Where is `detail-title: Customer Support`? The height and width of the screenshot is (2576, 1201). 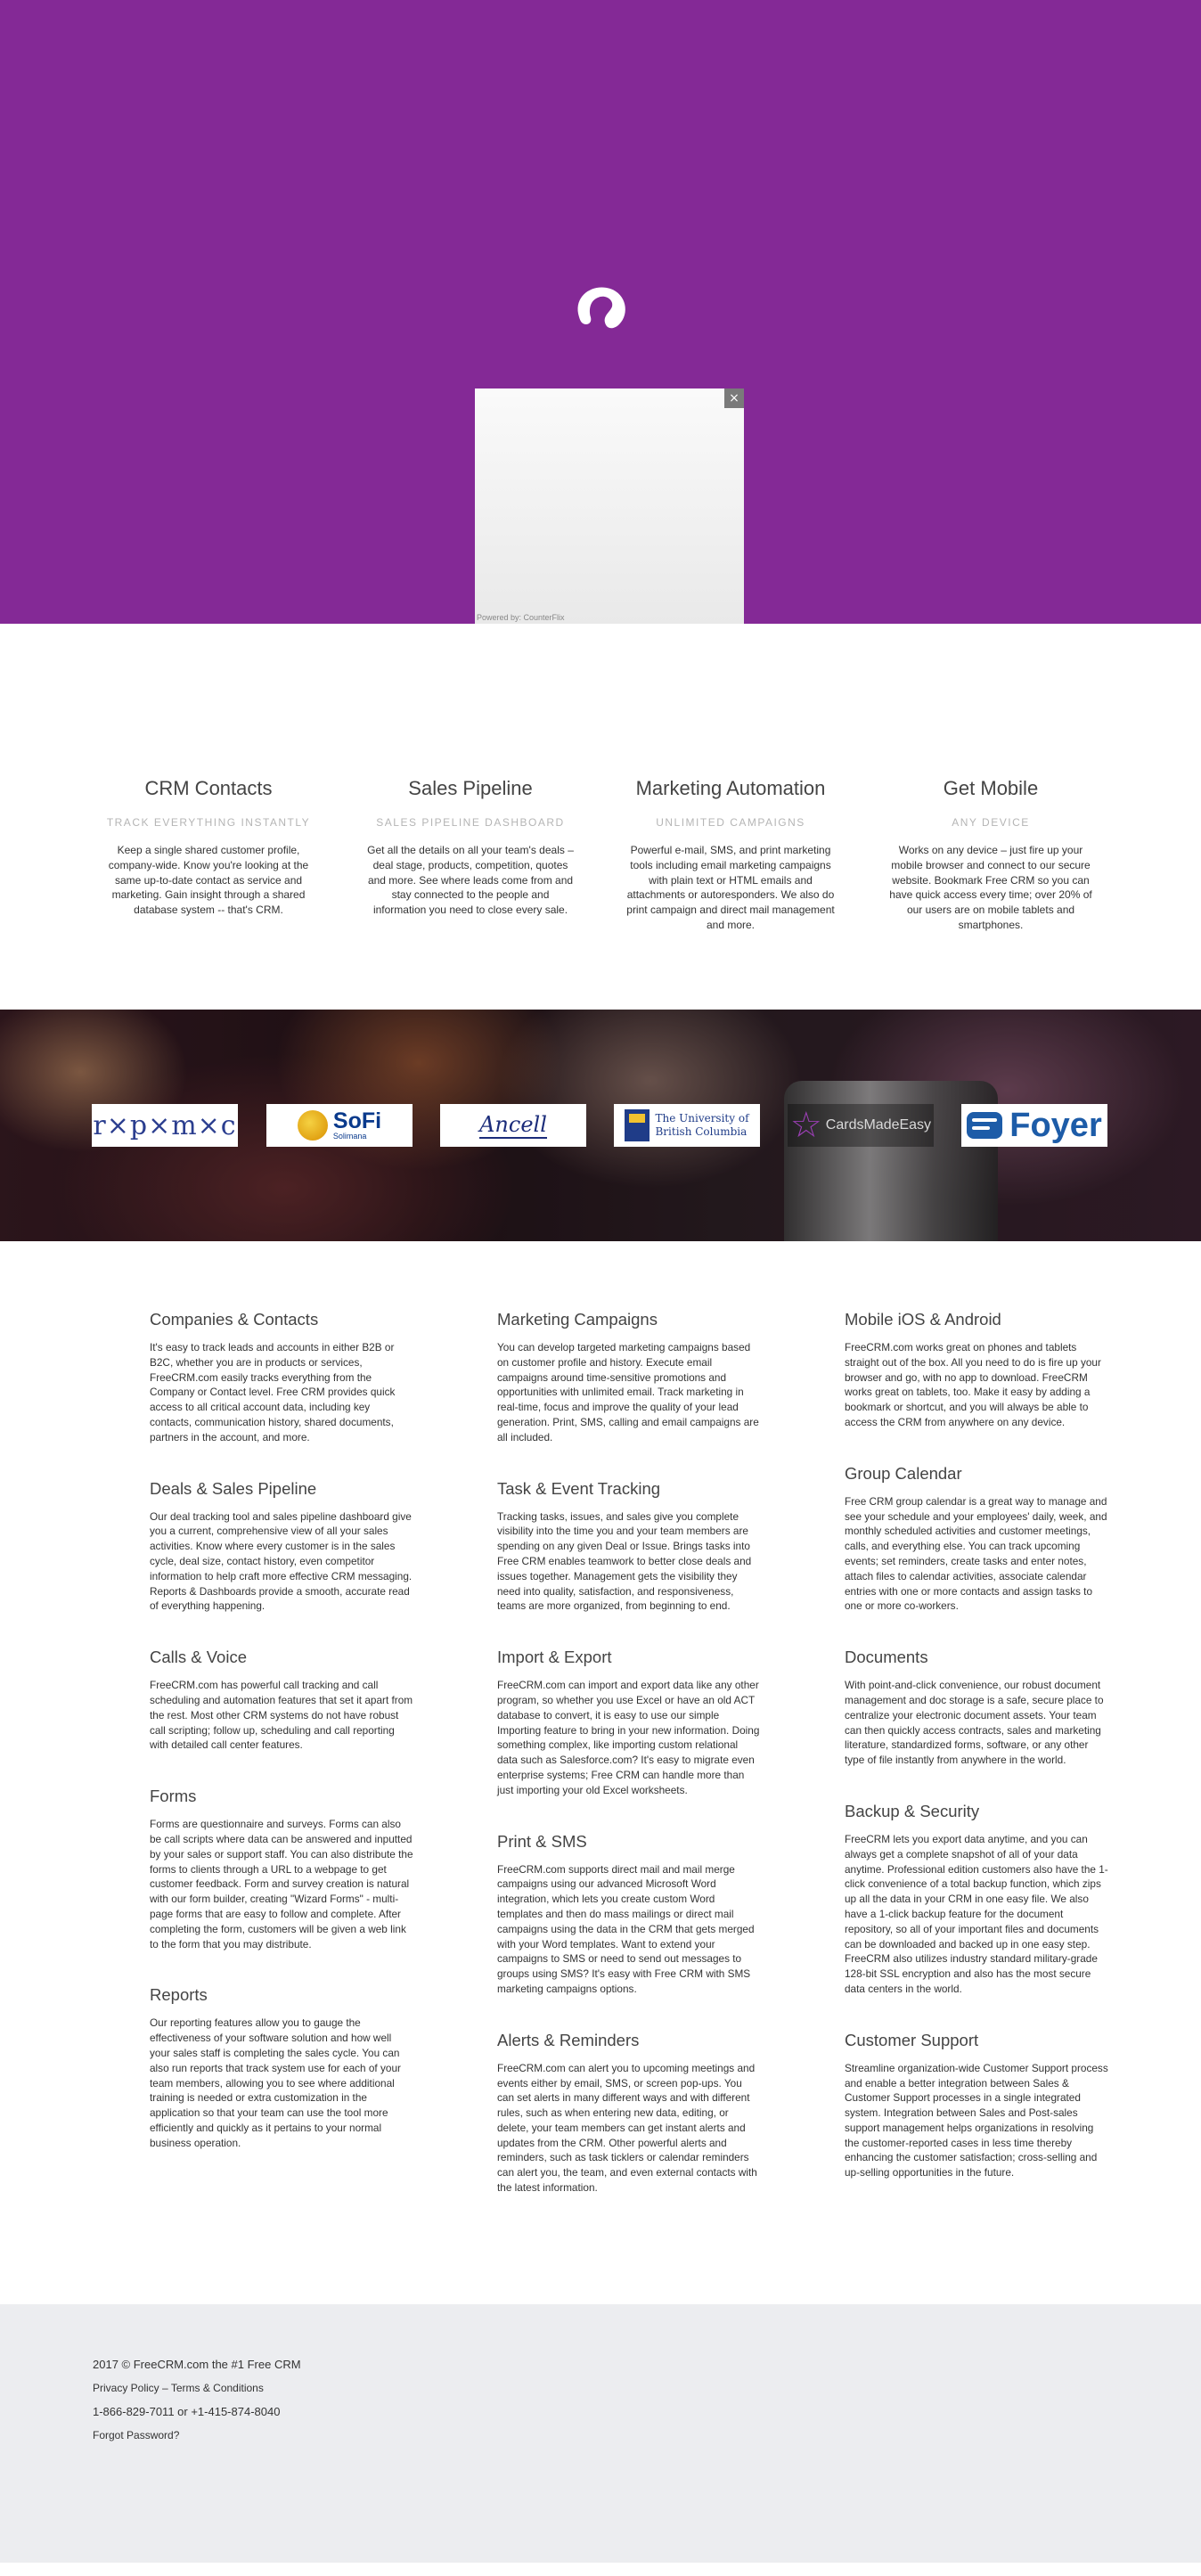
detail-title: Customer Support is located at coordinates (912, 2039).